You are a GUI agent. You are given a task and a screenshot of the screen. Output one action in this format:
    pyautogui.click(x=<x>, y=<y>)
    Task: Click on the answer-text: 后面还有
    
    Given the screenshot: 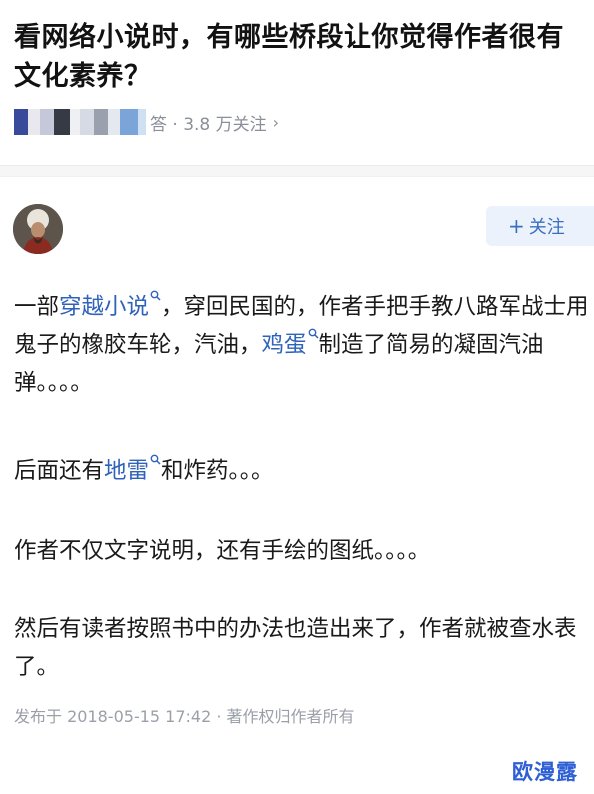 What is the action you would take?
    pyautogui.click(x=59, y=471)
    